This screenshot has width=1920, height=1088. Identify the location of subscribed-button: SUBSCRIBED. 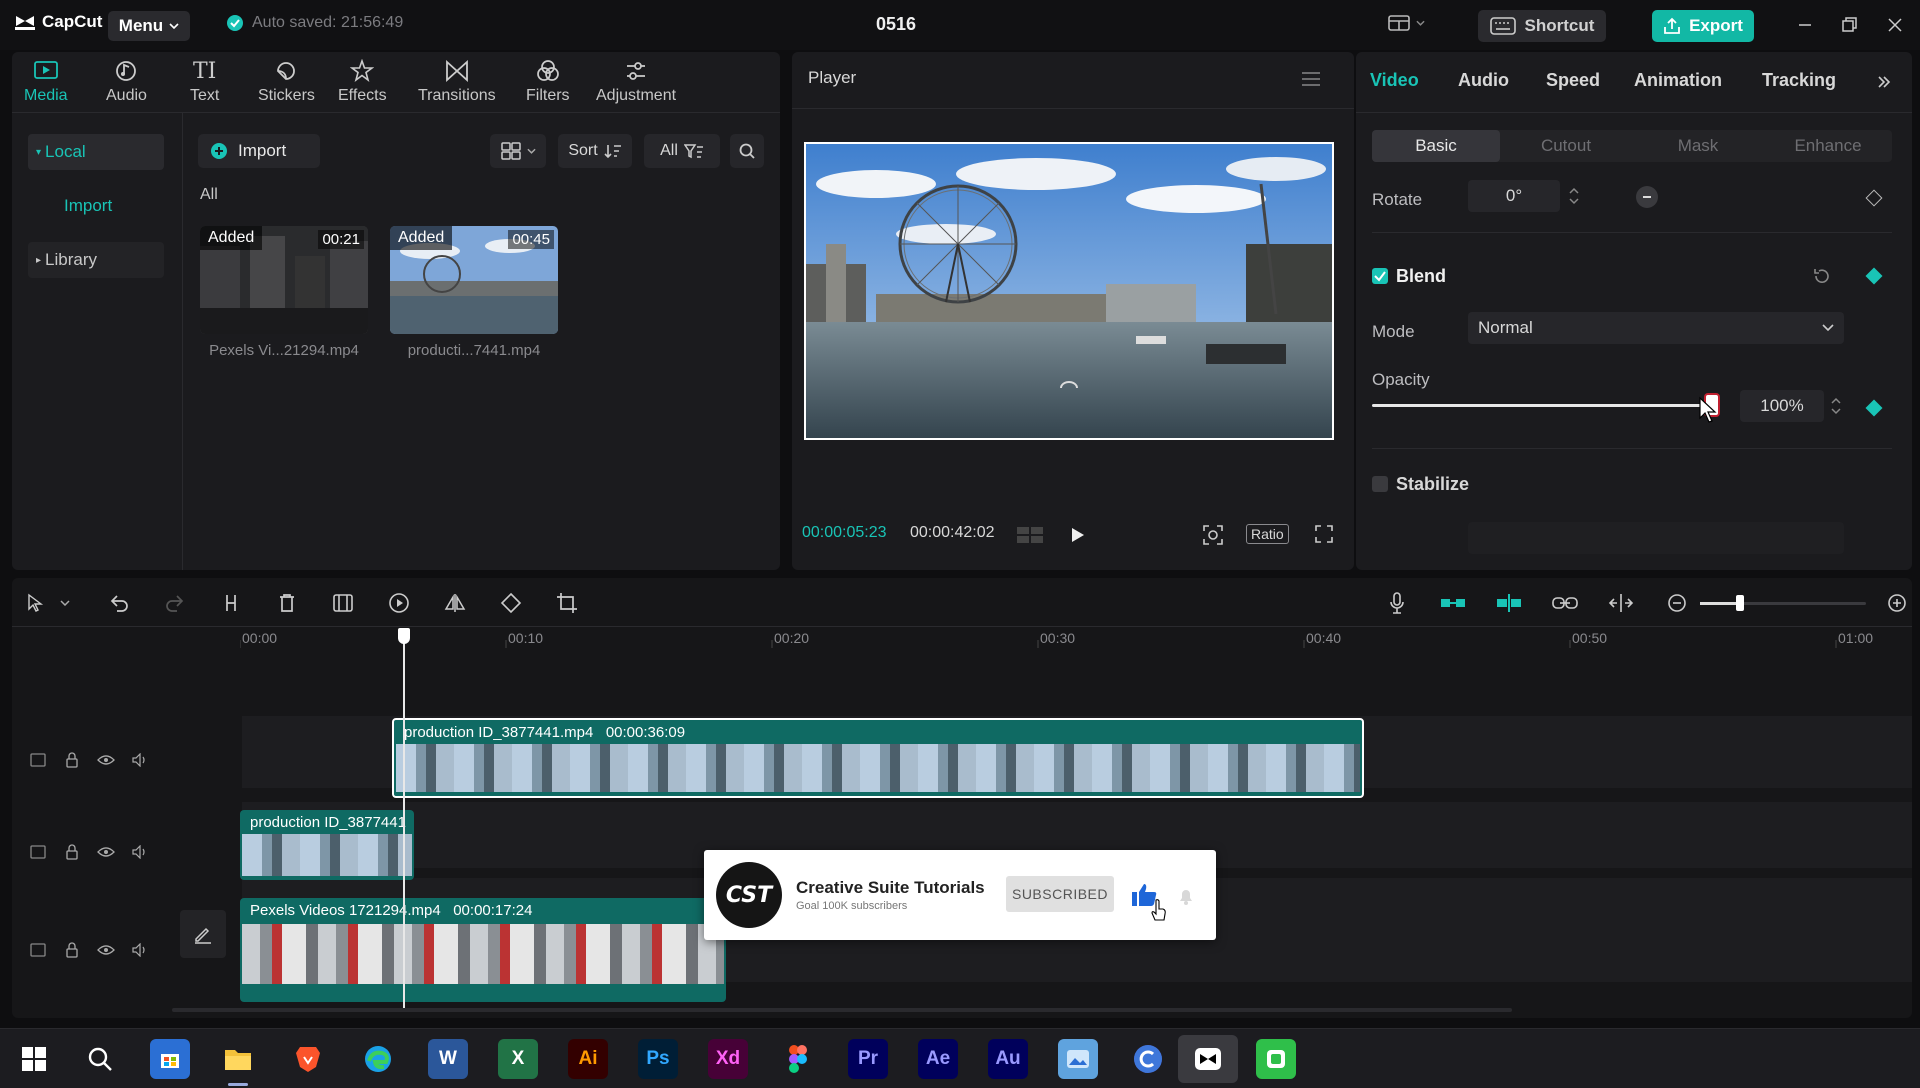
(1060, 894).